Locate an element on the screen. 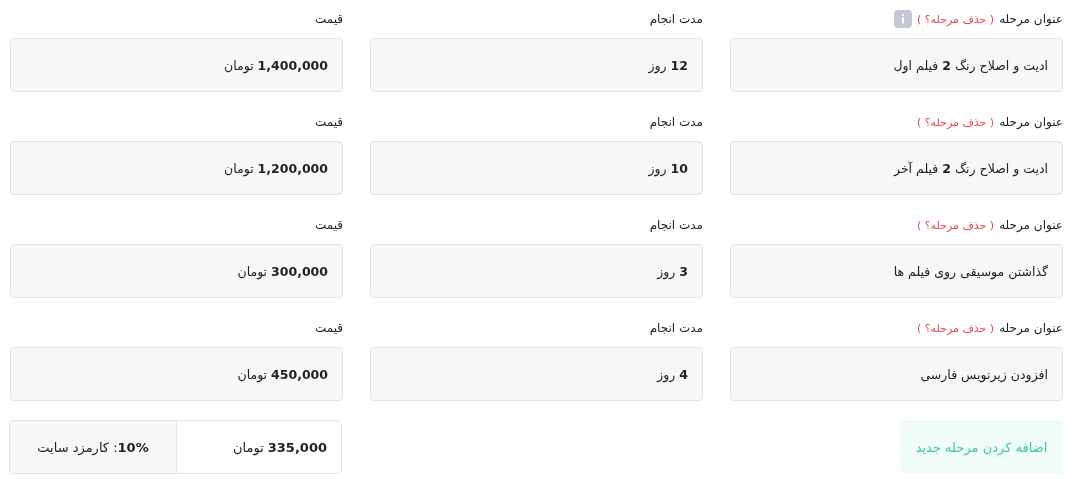 Image resolution: width=1076 pixels, height=479 pixels. input-field: افزودن زیرنویس فارسی is located at coordinates (896, 374).